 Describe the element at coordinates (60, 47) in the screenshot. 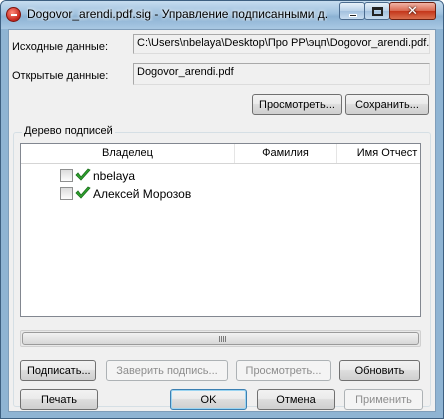

I see `source-data-label: Исходные данные:` at that location.